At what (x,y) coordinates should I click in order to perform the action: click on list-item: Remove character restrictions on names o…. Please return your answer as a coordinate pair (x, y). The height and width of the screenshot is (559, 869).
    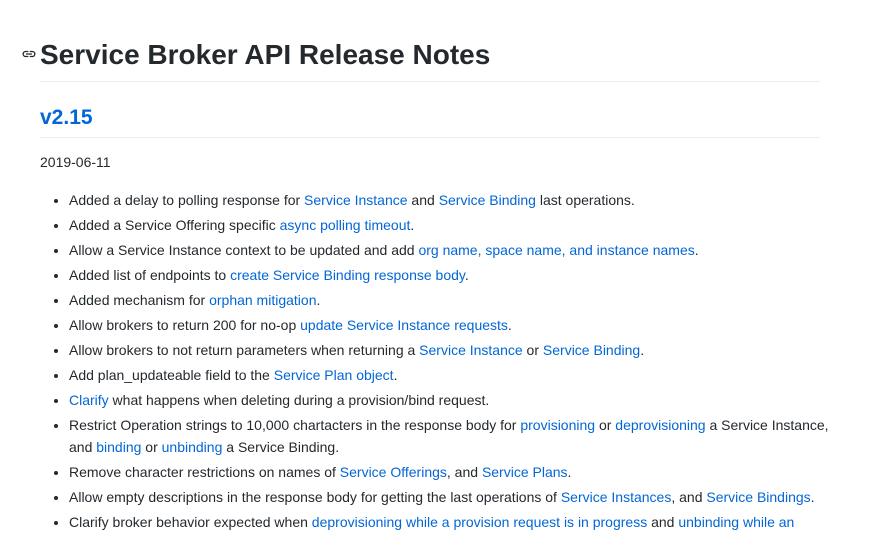
    Looking at the image, I should click on (449, 472).